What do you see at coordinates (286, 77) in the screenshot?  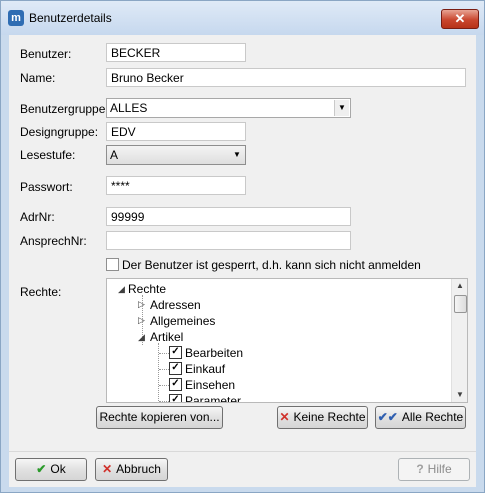 I see `name-field: Bruno Becker` at bounding box center [286, 77].